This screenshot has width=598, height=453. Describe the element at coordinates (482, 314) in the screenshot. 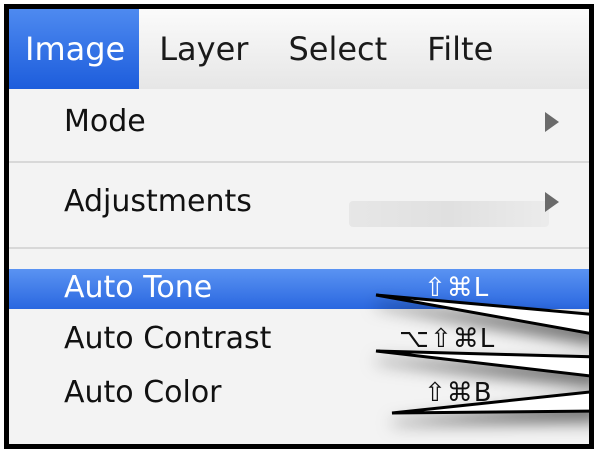

I see `callout-pointer-auto-tone` at that location.